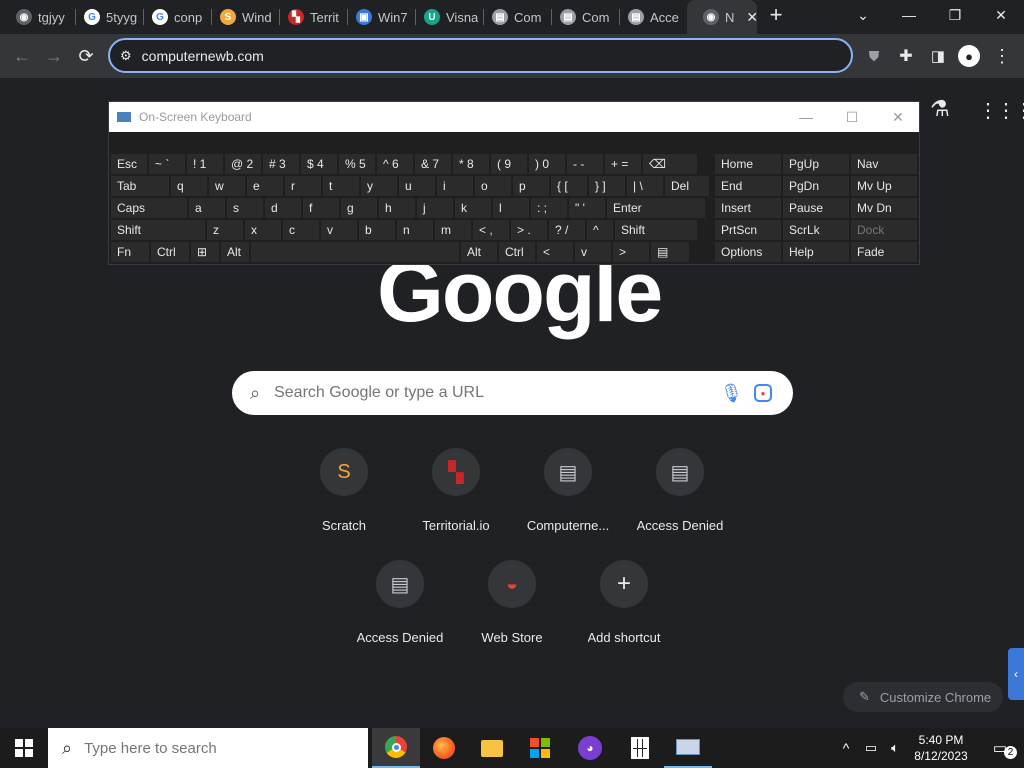 Image resolution: width=1024 pixels, height=768 pixels. Describe the element at coordinates (471, 164) in the screenshot. I see `osk-key: * 8` at that location.